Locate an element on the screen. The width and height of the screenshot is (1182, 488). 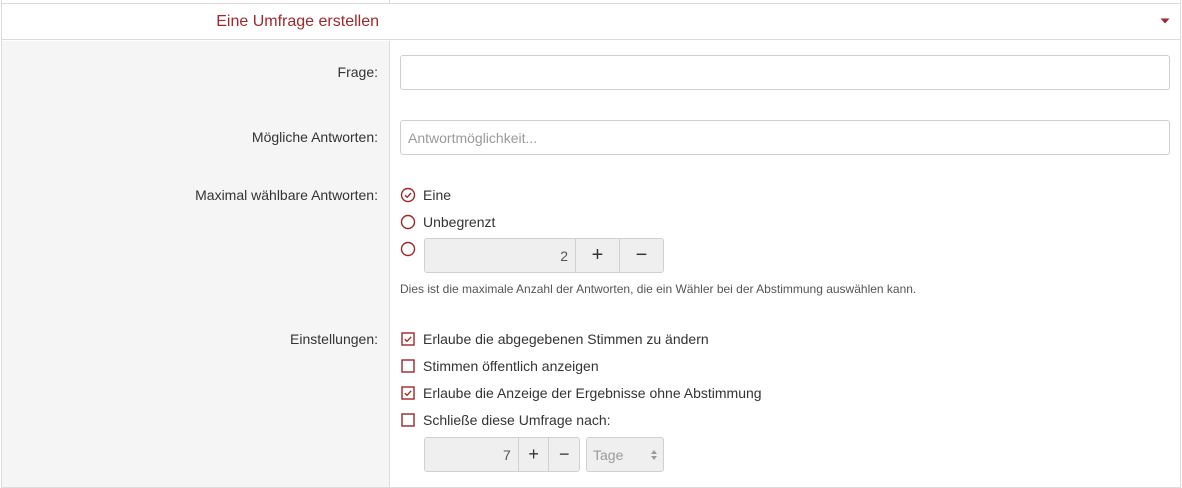
select-value: Tage is located at coordinates (608, 454).